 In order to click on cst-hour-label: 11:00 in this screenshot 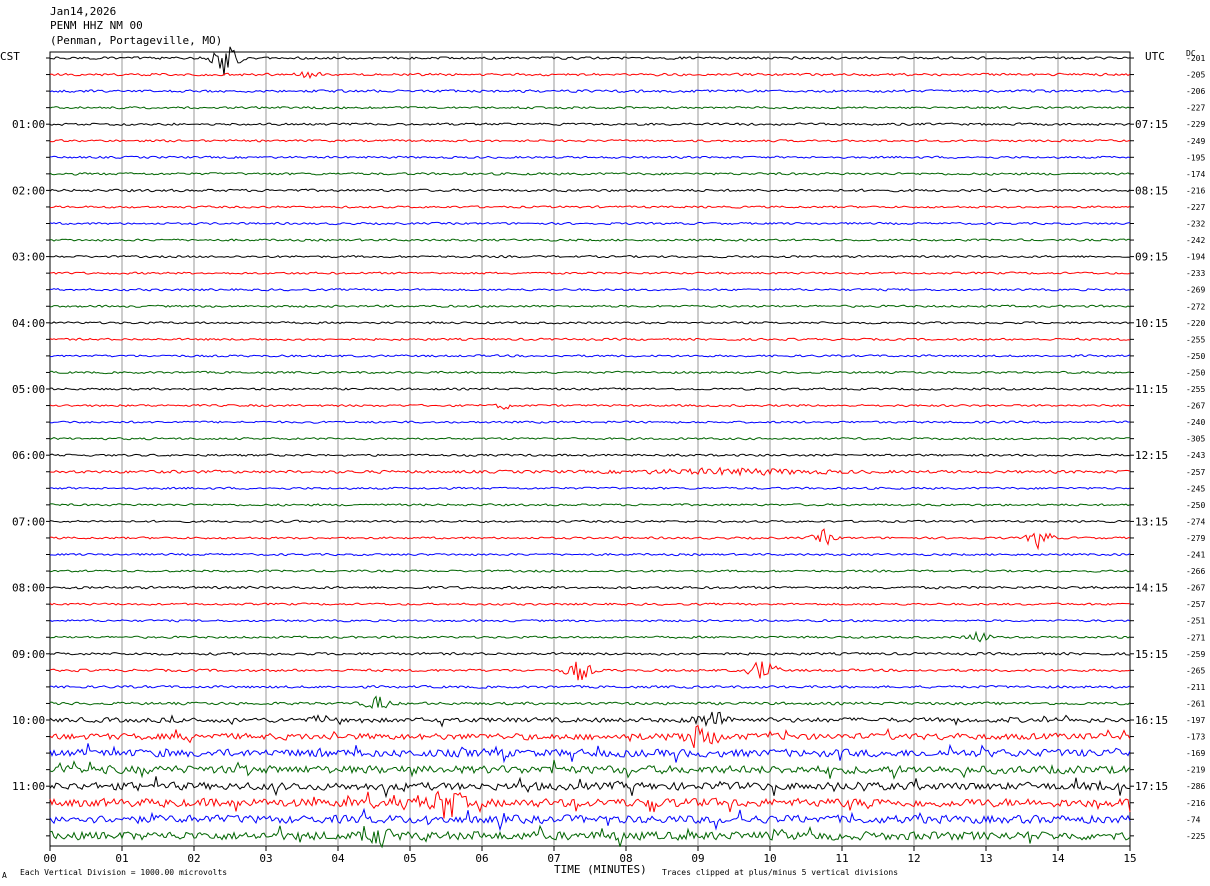, I will do `click(28, 786)`.